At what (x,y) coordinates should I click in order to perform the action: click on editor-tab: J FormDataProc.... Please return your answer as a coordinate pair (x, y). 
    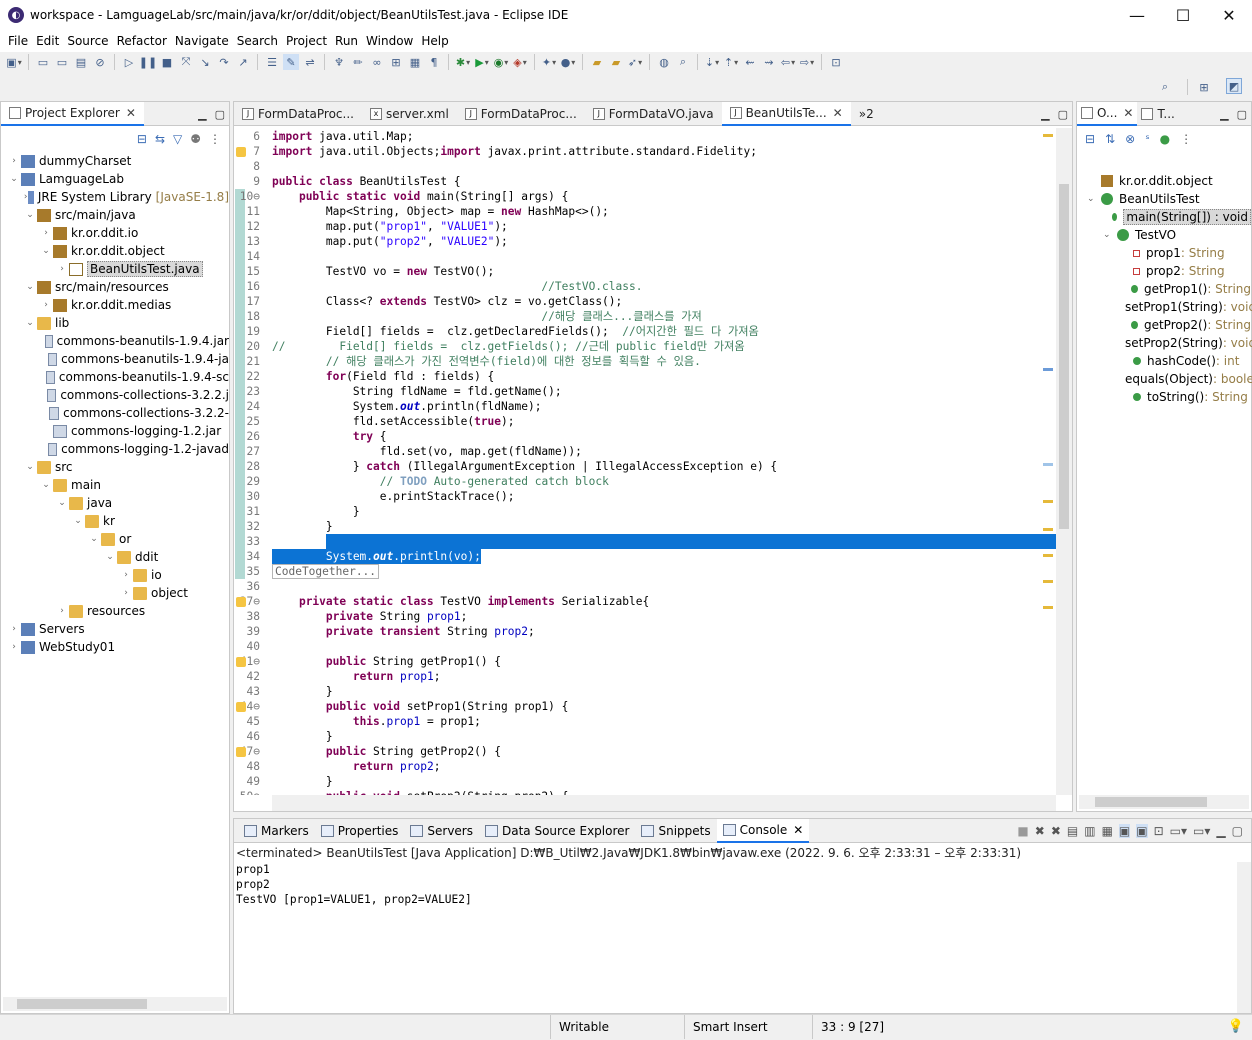
    Looking at the image, I should click on (521, 114).